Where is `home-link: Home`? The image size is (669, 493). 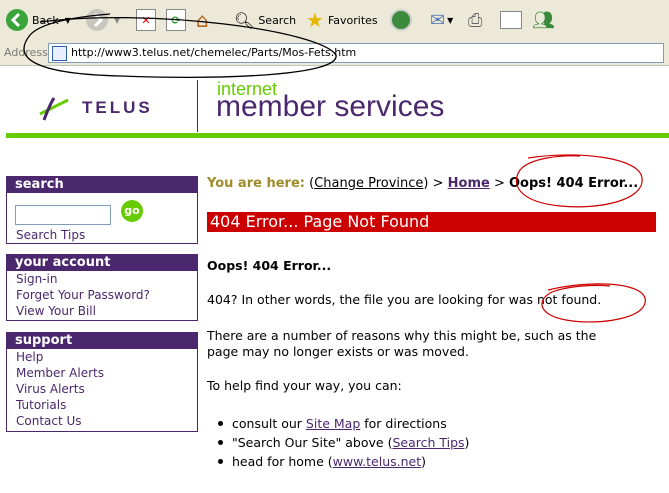 home-link: Home is located at coordinates (469, 183).